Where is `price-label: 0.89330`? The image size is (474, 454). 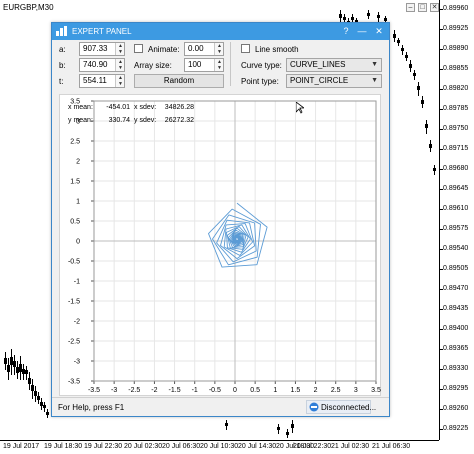 price-label: 0.89330 is located at coordinates (456, 368).